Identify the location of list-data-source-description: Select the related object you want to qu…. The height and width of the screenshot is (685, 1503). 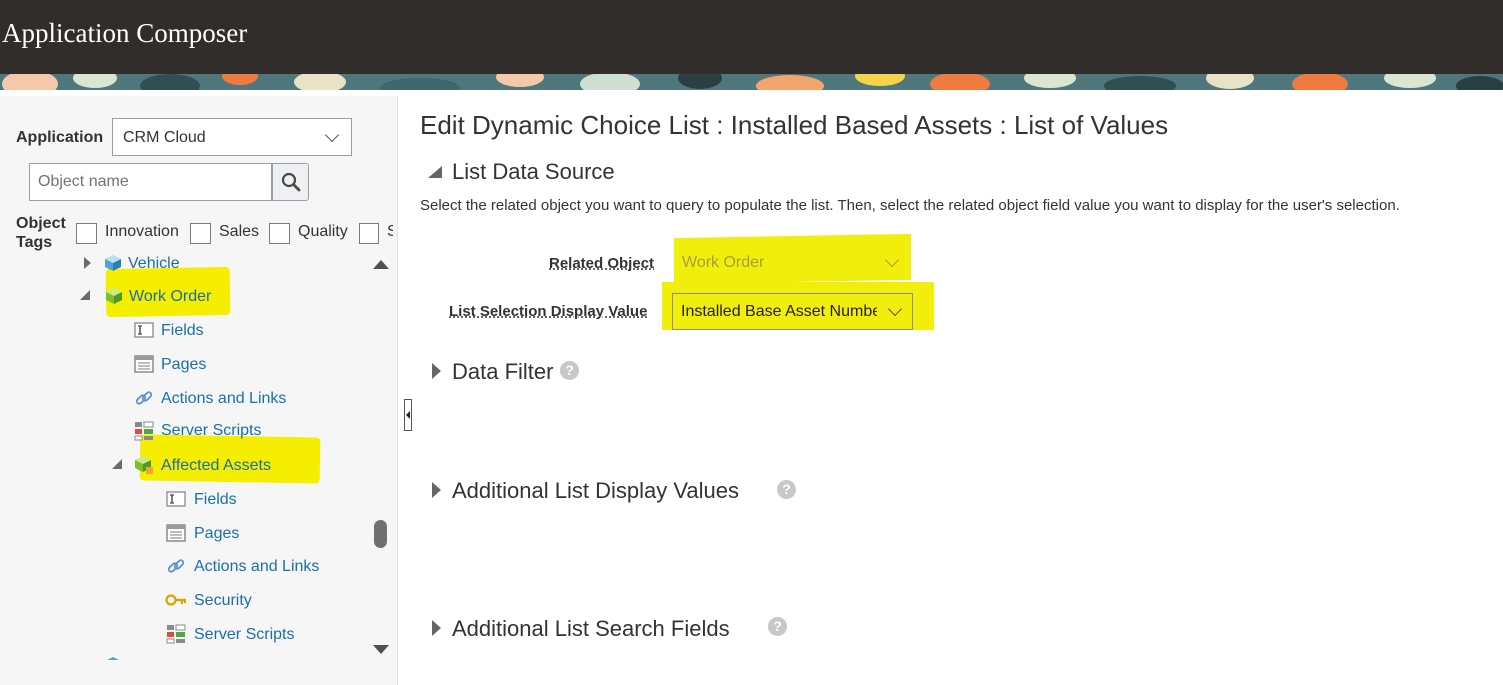
(910, 205).